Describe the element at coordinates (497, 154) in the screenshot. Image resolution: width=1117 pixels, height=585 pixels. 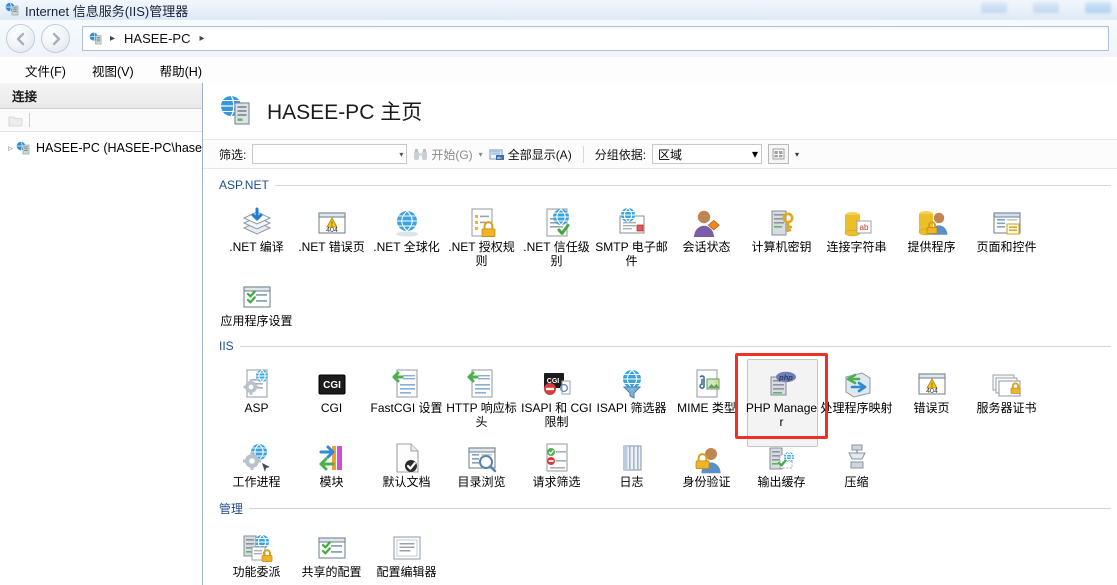
I see `show-all-icon: ab` at that location.